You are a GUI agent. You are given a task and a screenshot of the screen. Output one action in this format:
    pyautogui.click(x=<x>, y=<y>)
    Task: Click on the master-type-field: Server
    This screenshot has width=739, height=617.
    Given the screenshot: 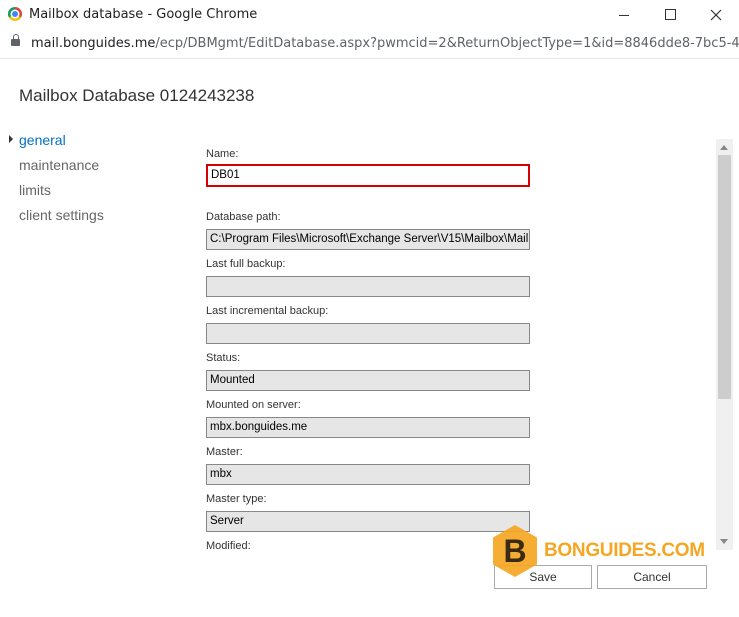 What is the action you would take?
    pyautogui.click(x=368, y=521)
    